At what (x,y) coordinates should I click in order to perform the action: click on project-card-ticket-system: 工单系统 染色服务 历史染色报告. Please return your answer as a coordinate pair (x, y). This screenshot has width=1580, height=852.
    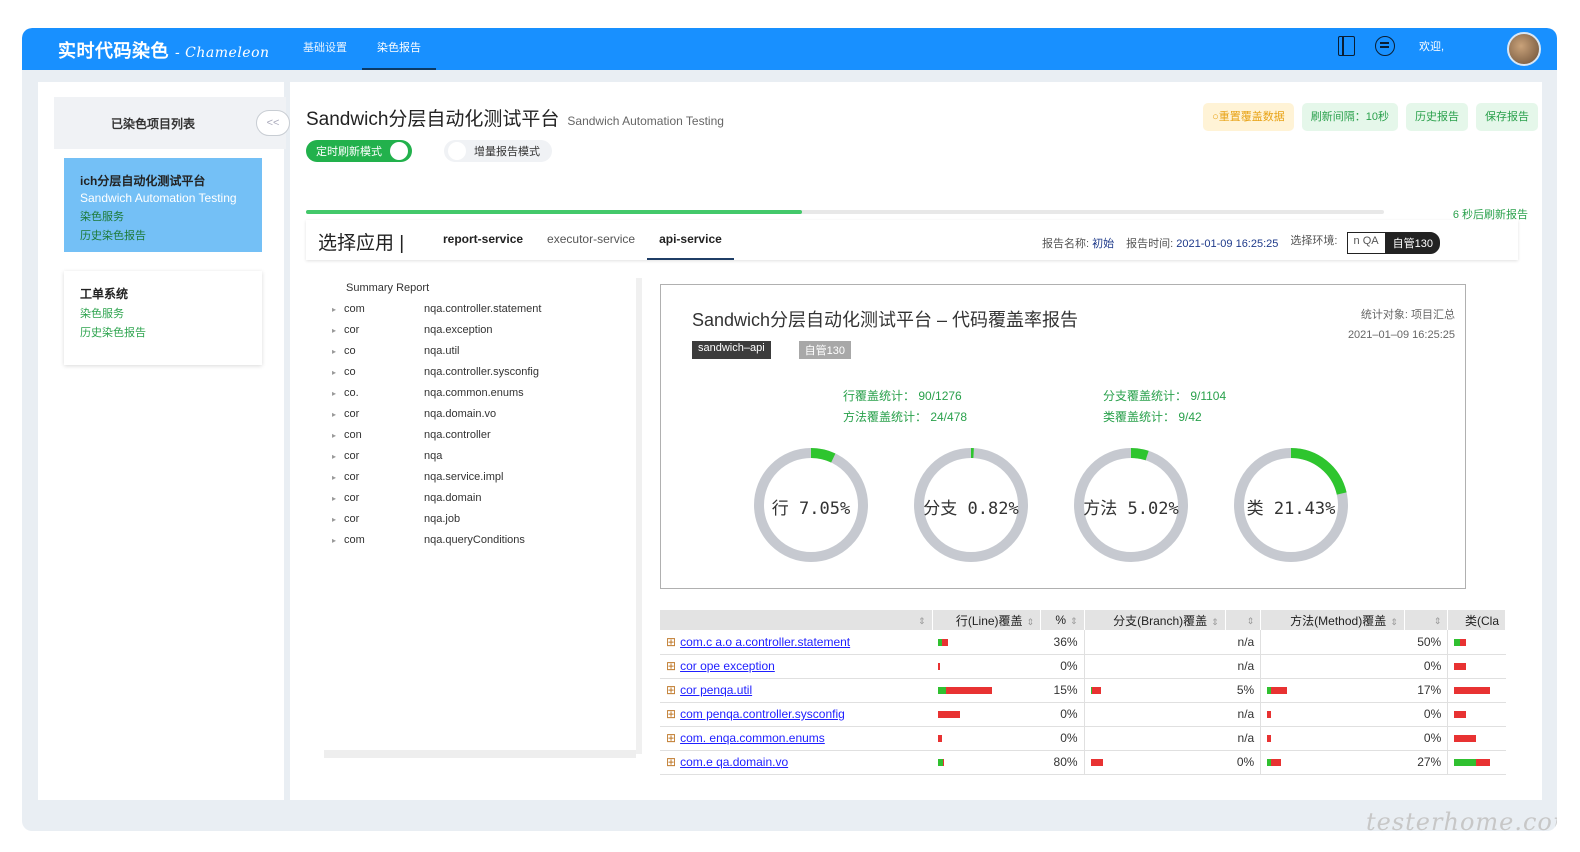
    Looking at the image, I should click on (163, 318).